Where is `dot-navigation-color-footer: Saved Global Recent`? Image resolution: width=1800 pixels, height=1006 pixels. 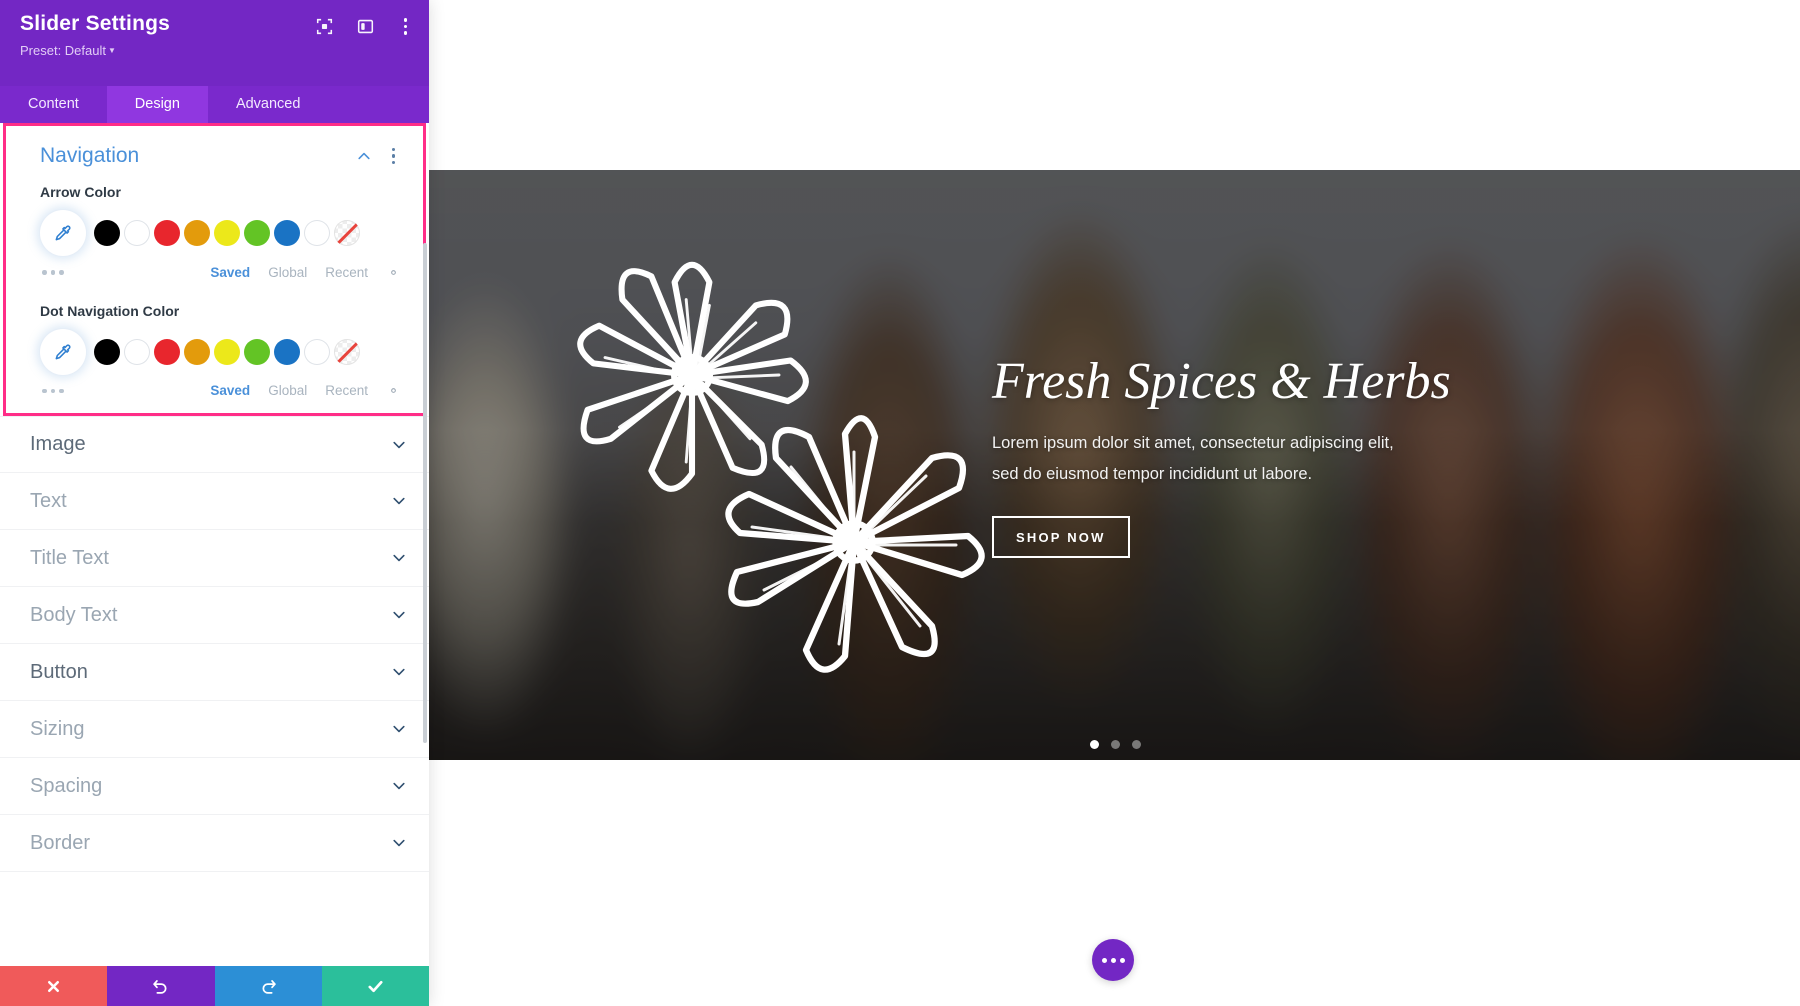 dot-navigation-color-footer: Saved Global Recent is located at coordinates (220, 391).